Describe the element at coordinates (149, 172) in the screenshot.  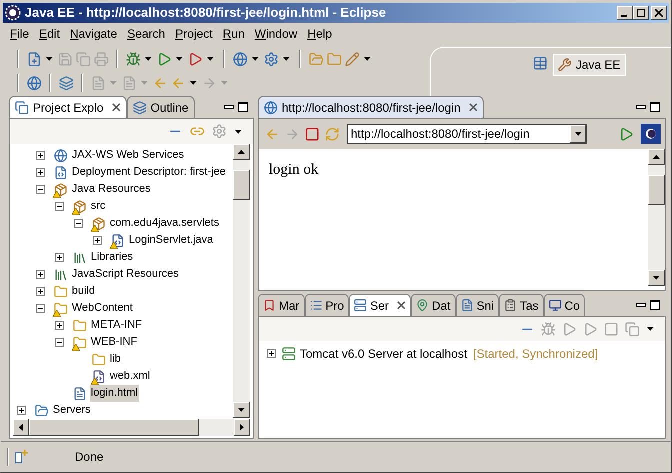
I see `tree-item: Deployment Descriptor: first-jee` at that location.